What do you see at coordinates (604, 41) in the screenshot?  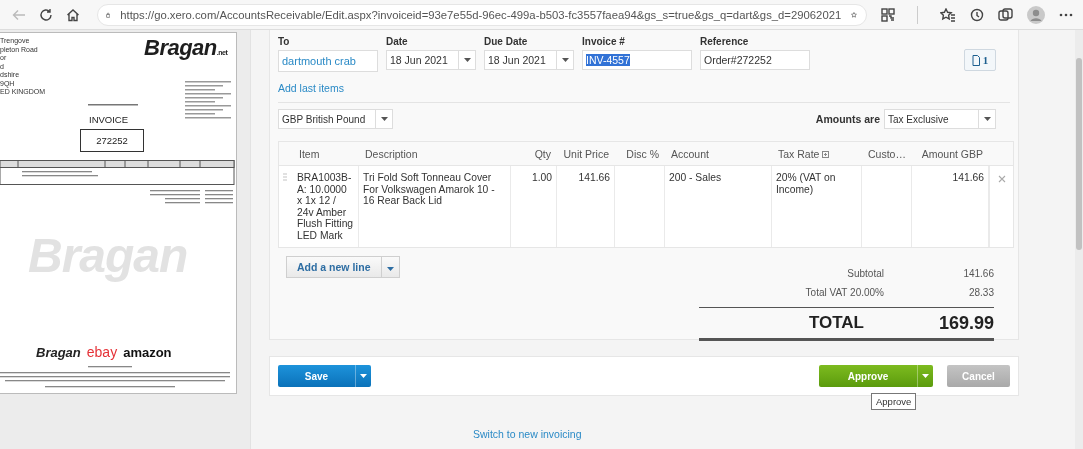 I see `field-label: Invoice #` at bounding box center [604, 41].